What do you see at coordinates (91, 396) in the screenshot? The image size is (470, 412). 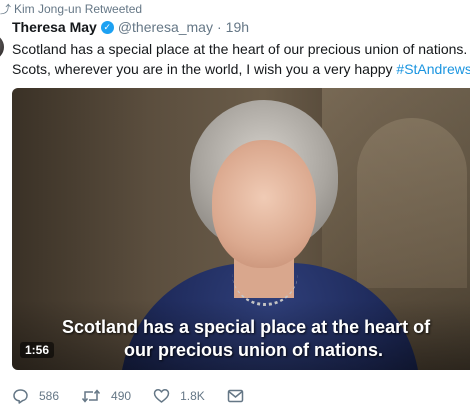 I see `retweet-icon` at bounding box center [91, 396].